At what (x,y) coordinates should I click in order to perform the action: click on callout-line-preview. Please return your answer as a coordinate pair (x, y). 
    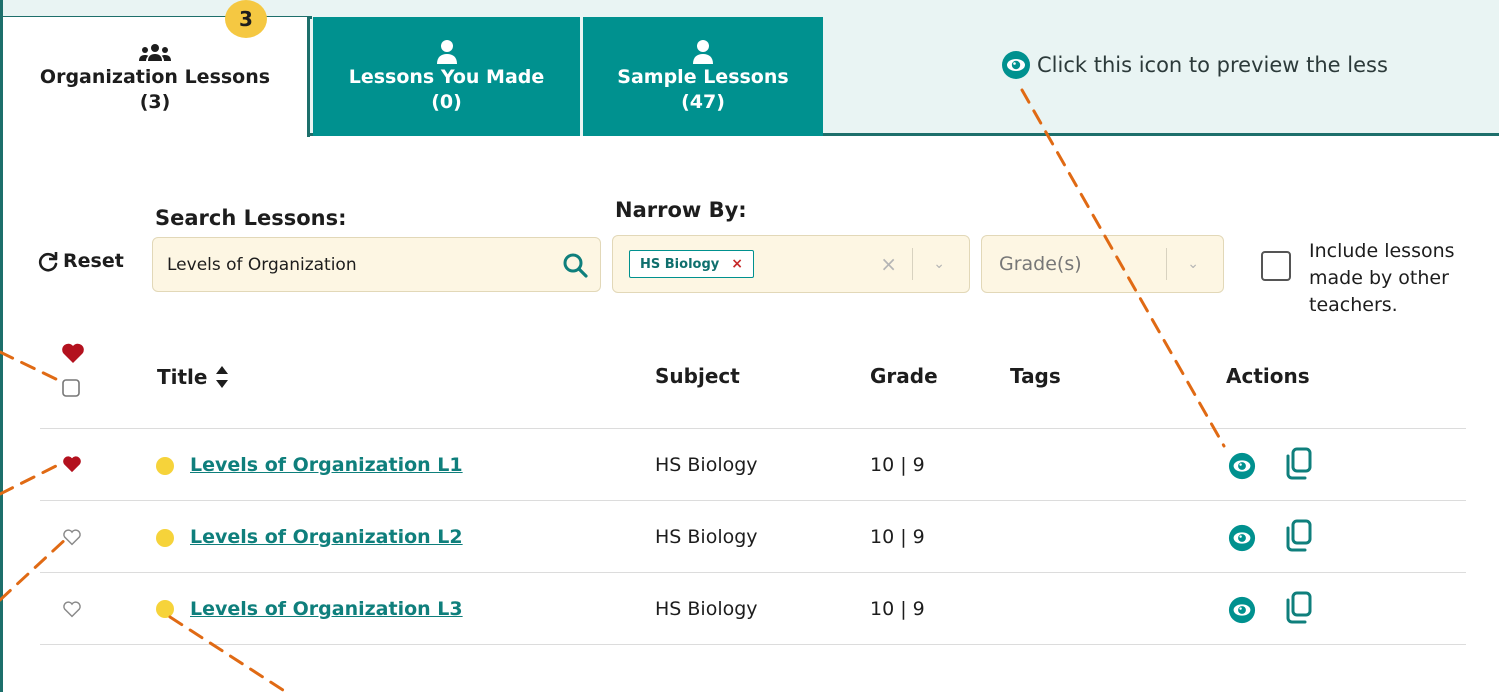
    Looking at the image, I should click on (1123, 268).